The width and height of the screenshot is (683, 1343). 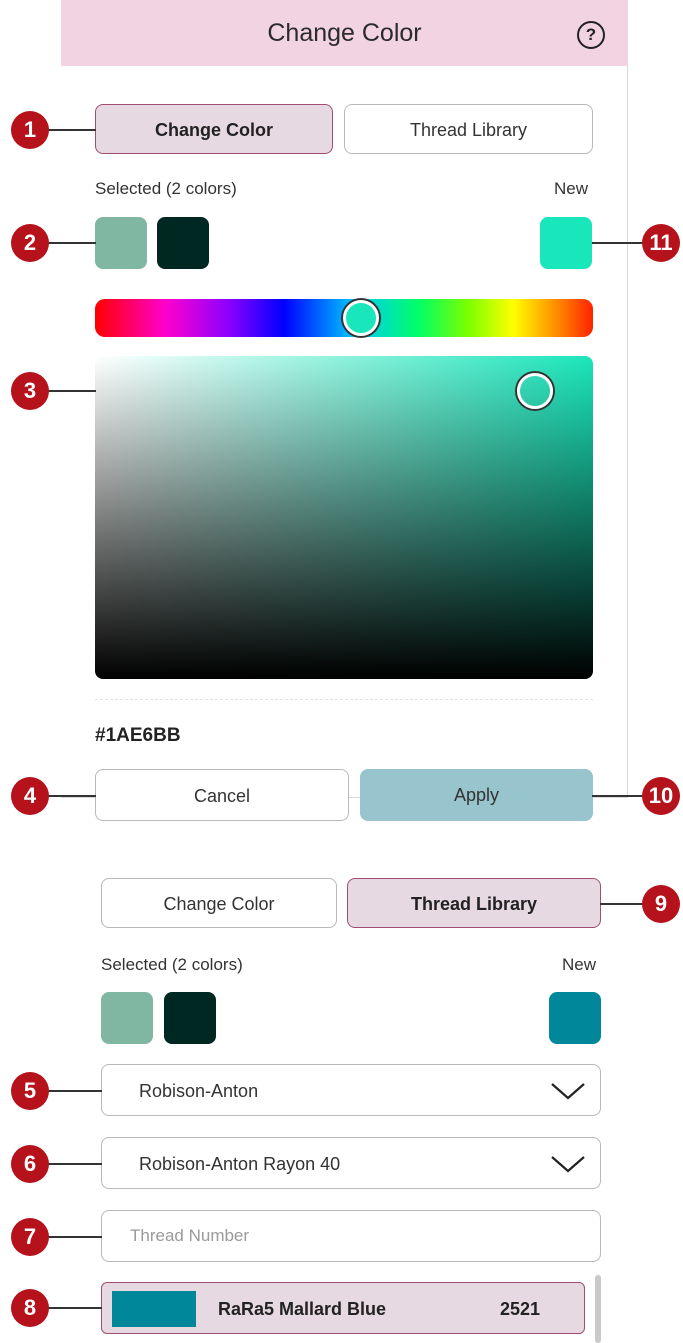 What do you see at coordinates (598, 1309) in the screenshot?
I see `scrollbar` at bounding box center [598, 1309].